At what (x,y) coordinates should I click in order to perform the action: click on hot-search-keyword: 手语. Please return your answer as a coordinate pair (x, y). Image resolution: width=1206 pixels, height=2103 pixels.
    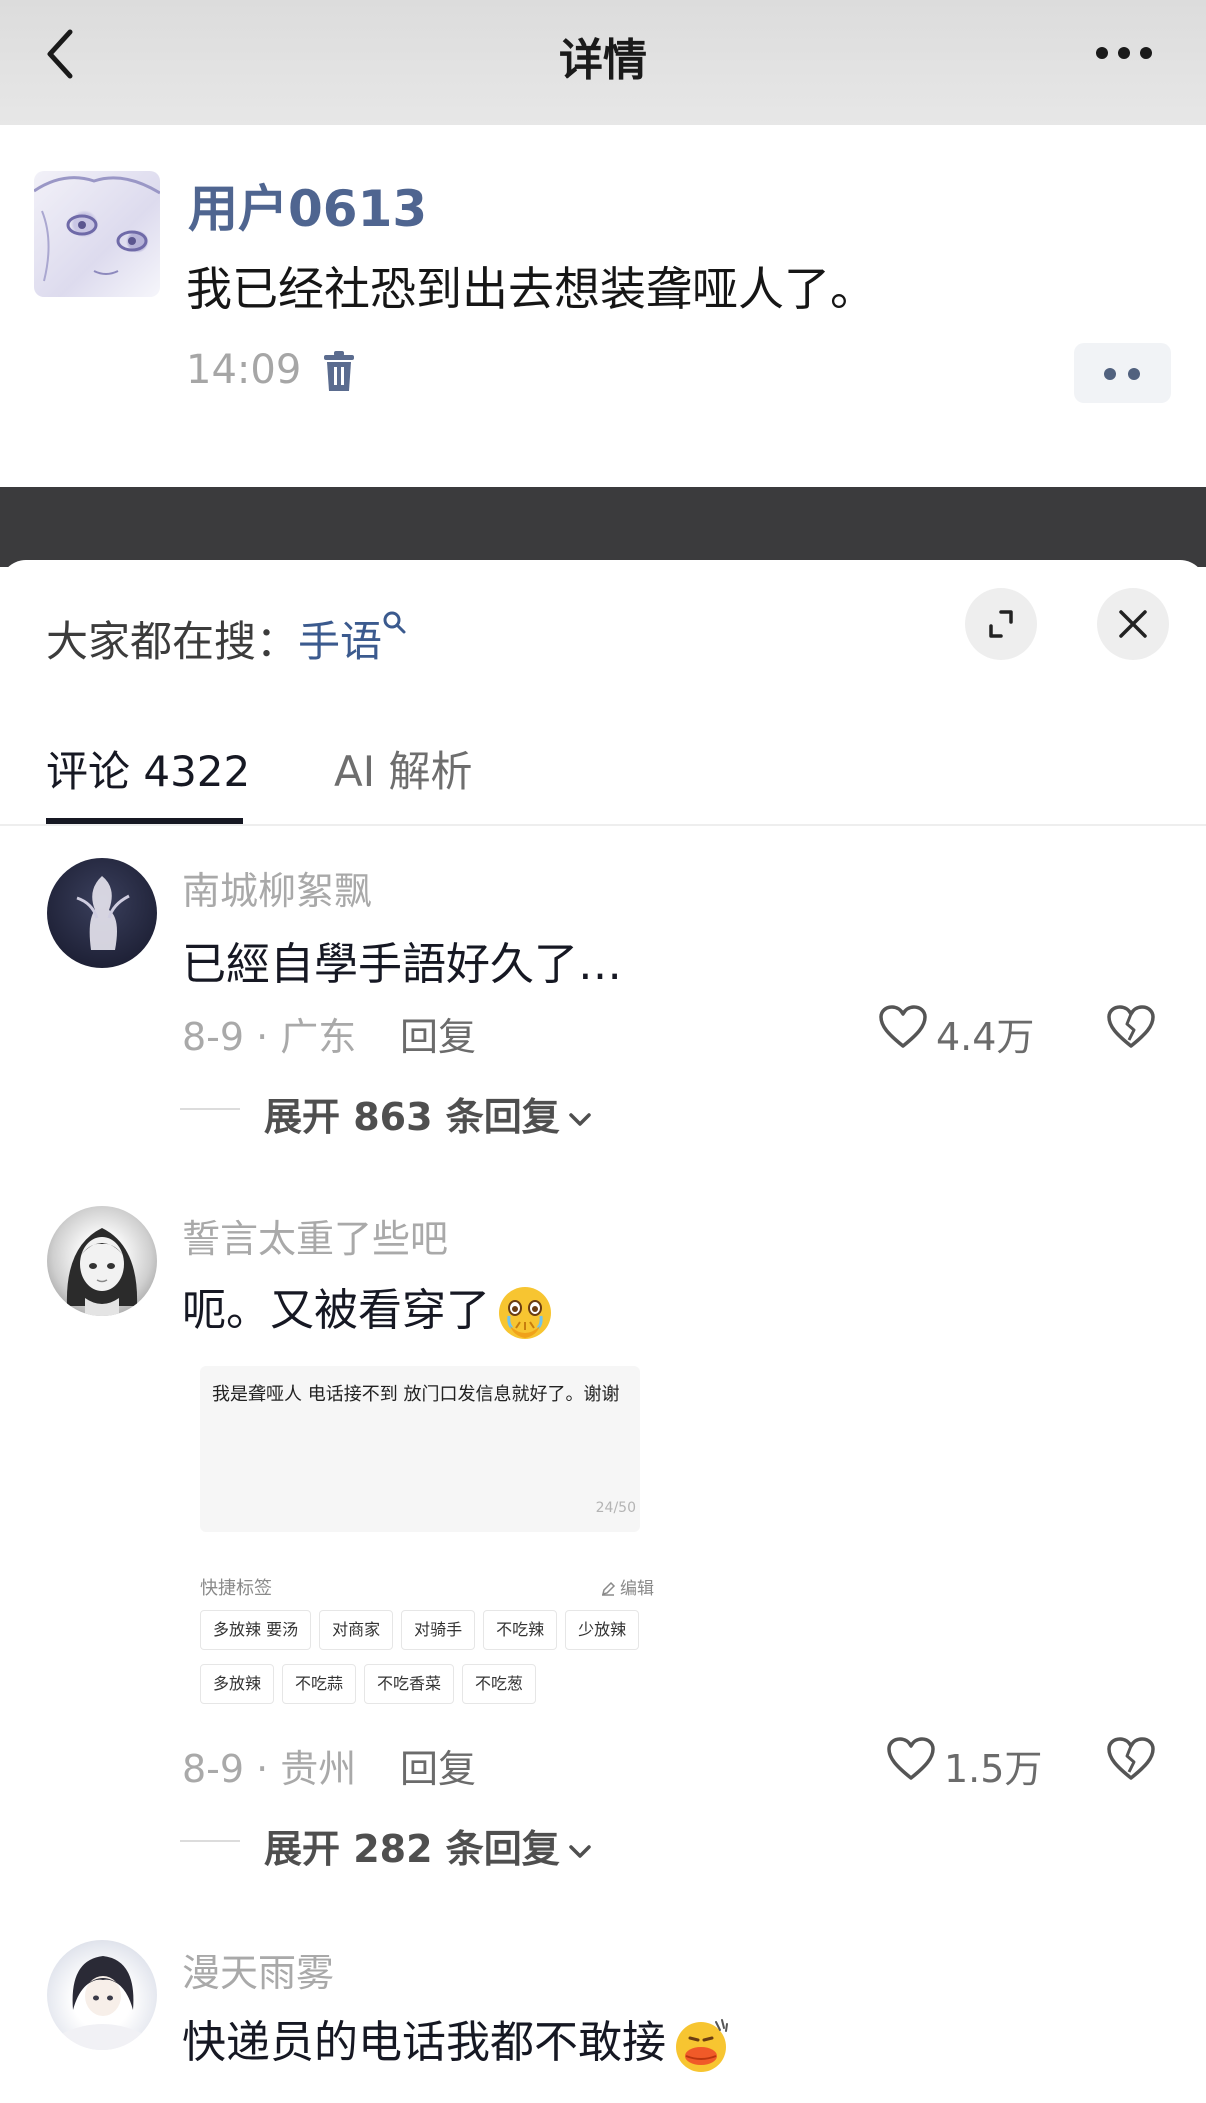
    Looking at the image, I should click on (340, 641).